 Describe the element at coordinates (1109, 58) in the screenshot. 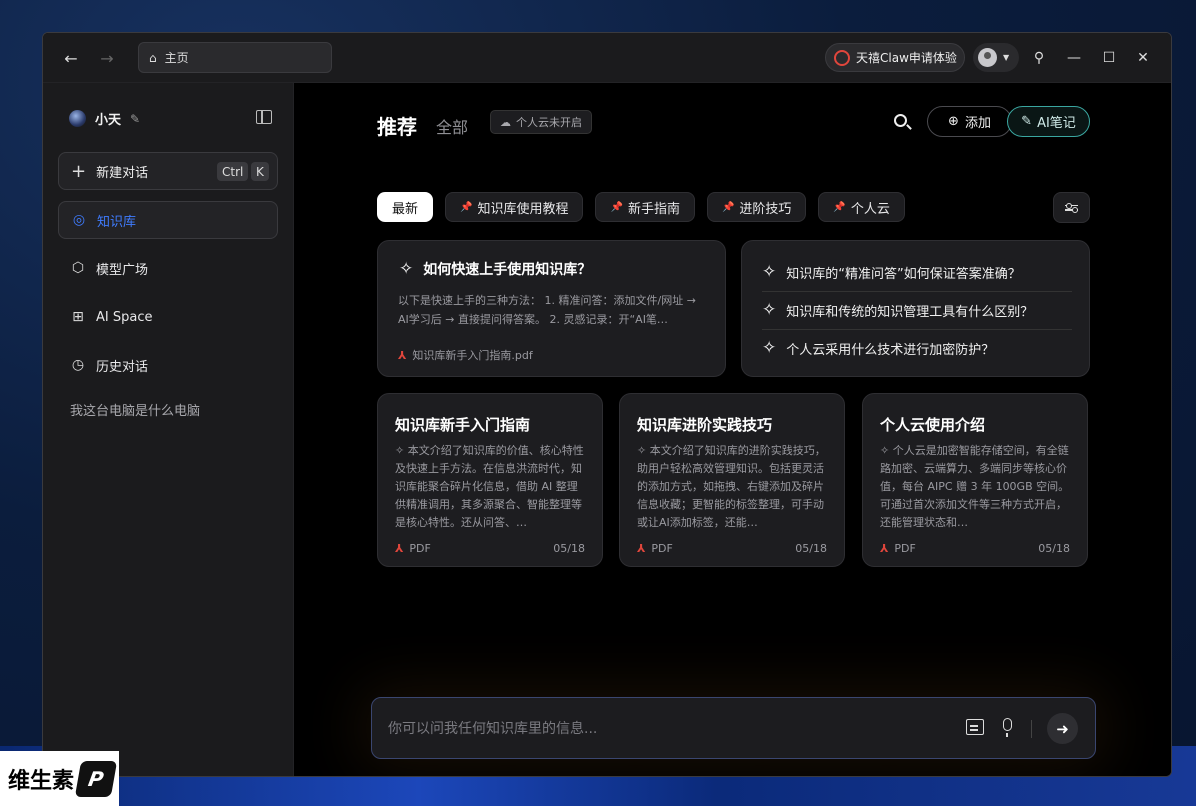

I see `maximize-button: ☐` at that location.